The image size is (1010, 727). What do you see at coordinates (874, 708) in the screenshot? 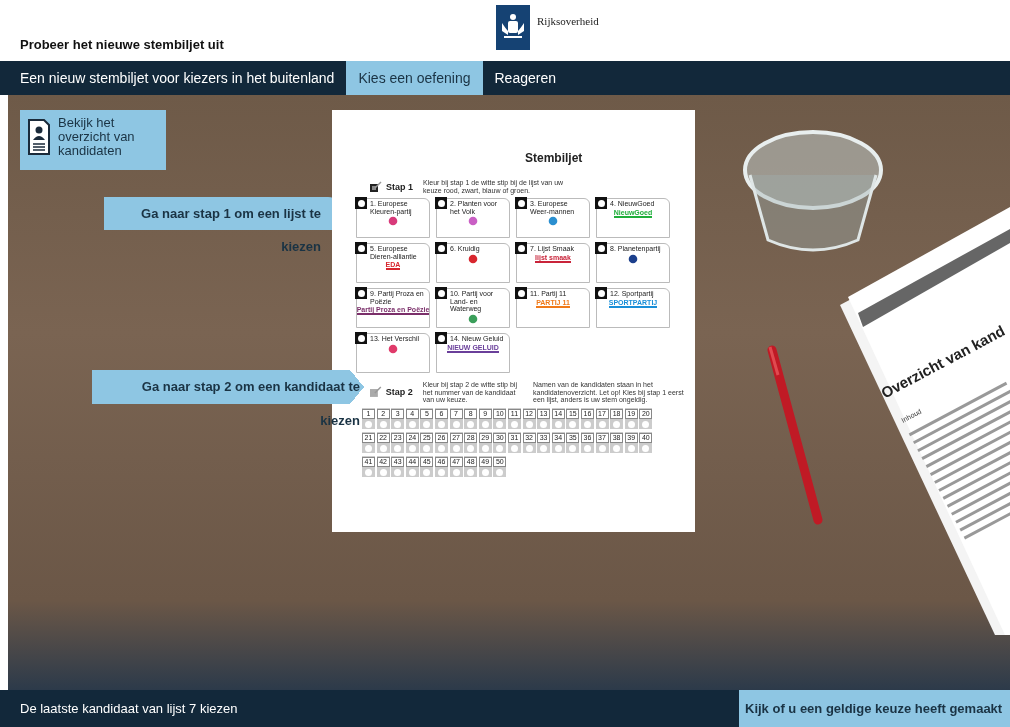
I see `check-choice-button: Kijk of u een geldige keuze heeft gemaakt` at bounding box center [874, 708].